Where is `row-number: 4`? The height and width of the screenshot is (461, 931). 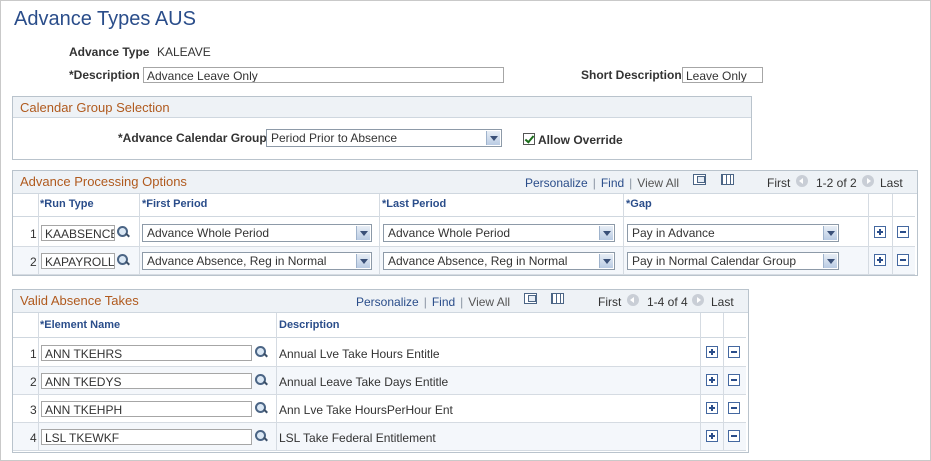
row-number: 4 is located at coordinates (33, 438).